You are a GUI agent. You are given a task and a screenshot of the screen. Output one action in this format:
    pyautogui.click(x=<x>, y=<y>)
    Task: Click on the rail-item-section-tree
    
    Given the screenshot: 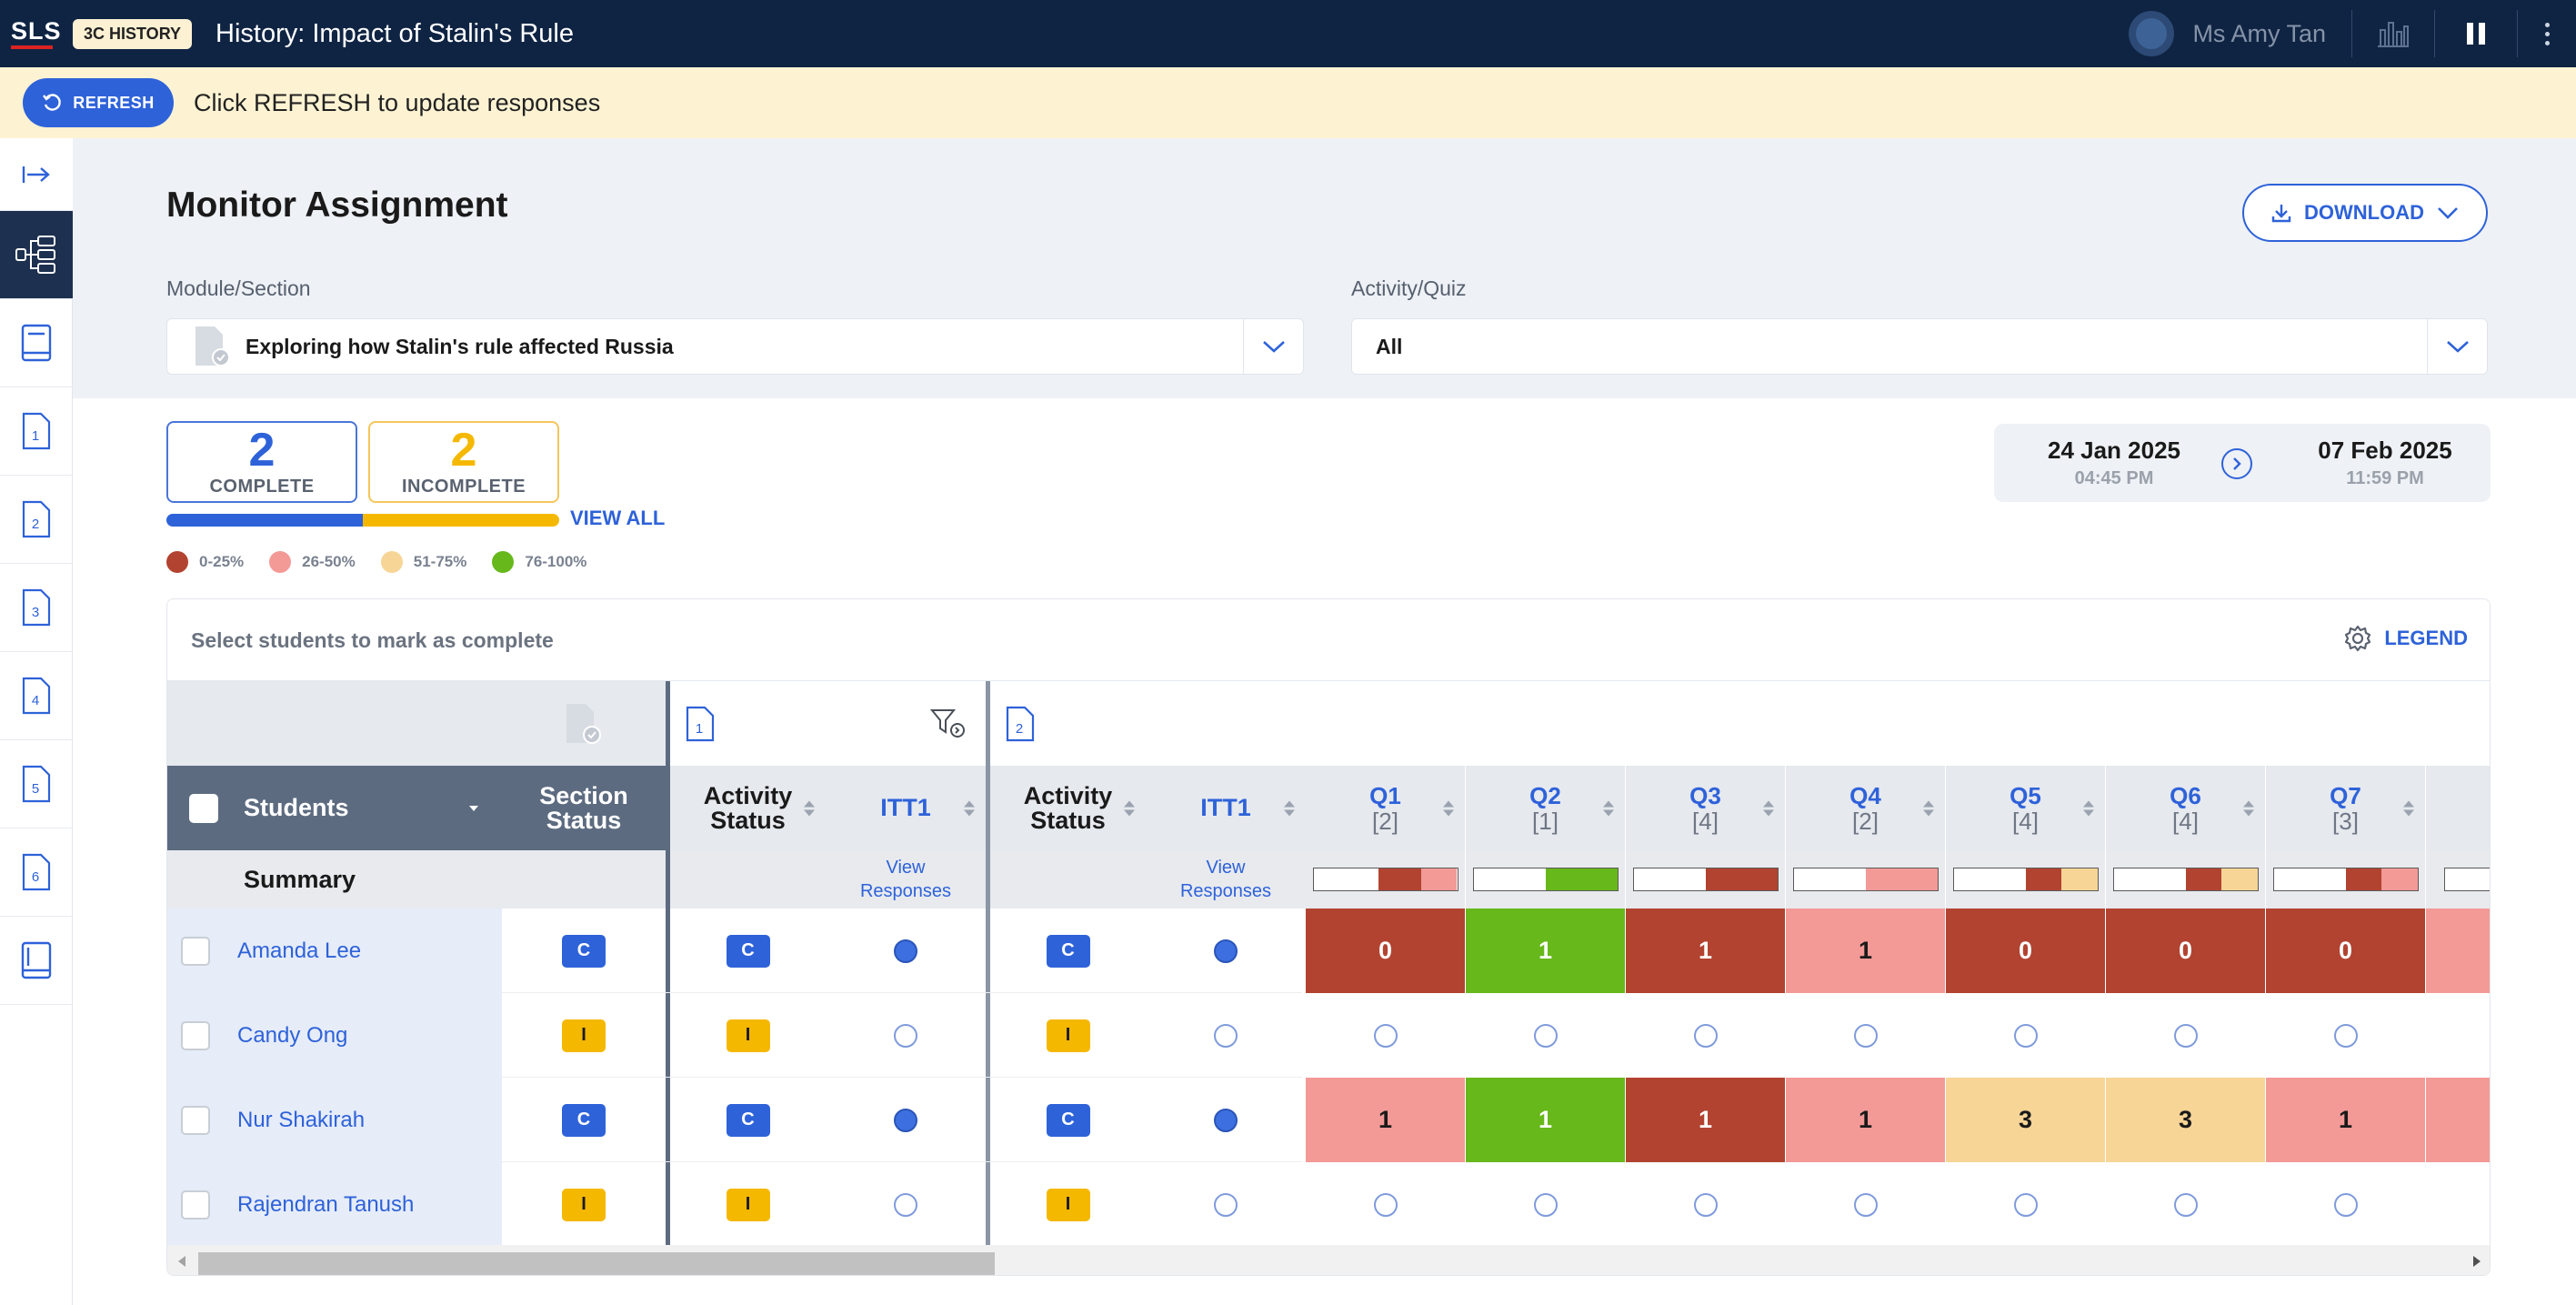 What is the action you would take?
    pyautogui.click(x=36, y=255)
    